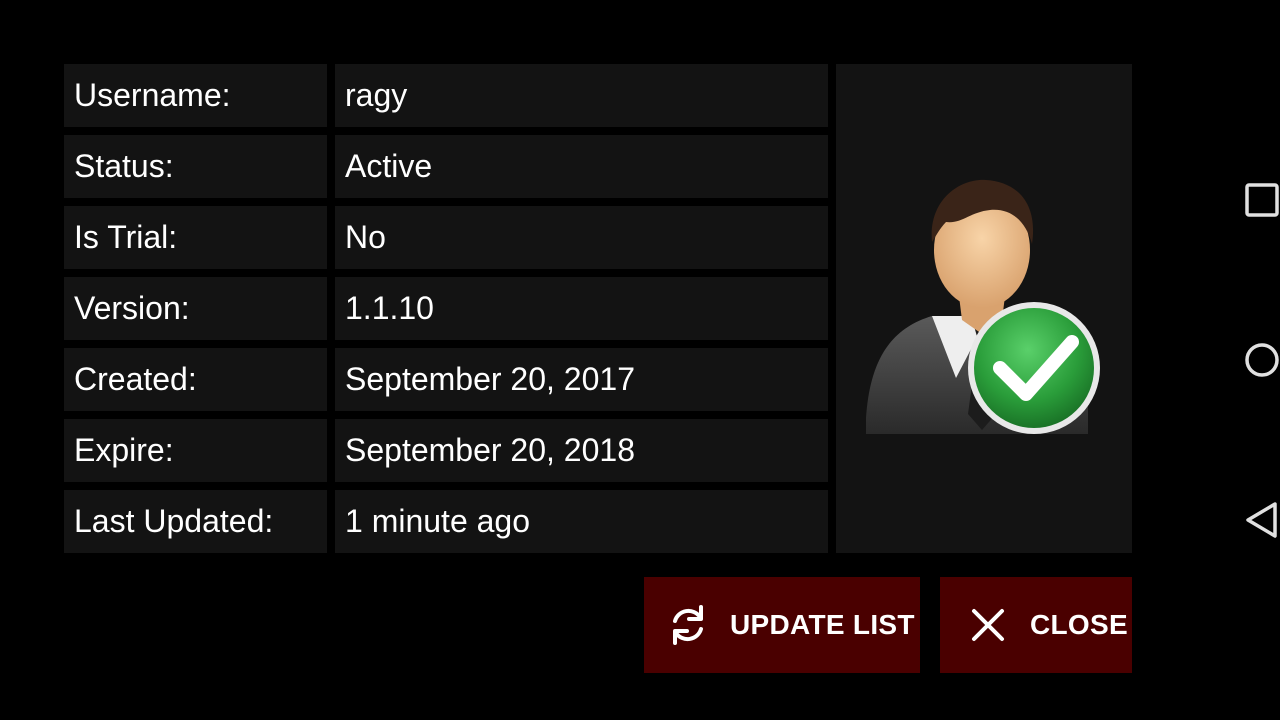 The width and height of the screenshot is (1280, 720). I want to click on update-list-button: UPDATE LIST, so click(782, 625).